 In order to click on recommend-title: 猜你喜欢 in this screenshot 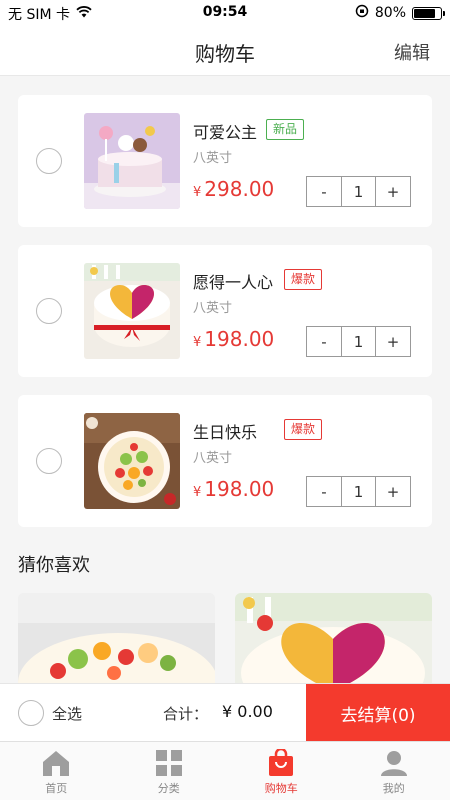, I will do `click(54, 565)`.